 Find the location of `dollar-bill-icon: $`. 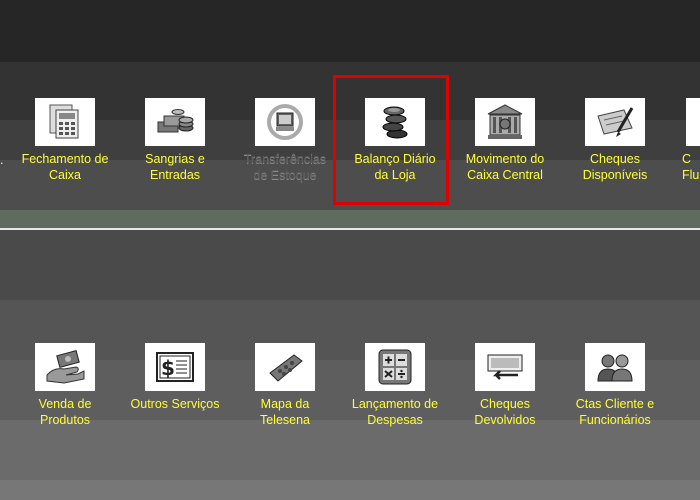

dollar-bill-icon: $ is located at coordinates (175, 367).